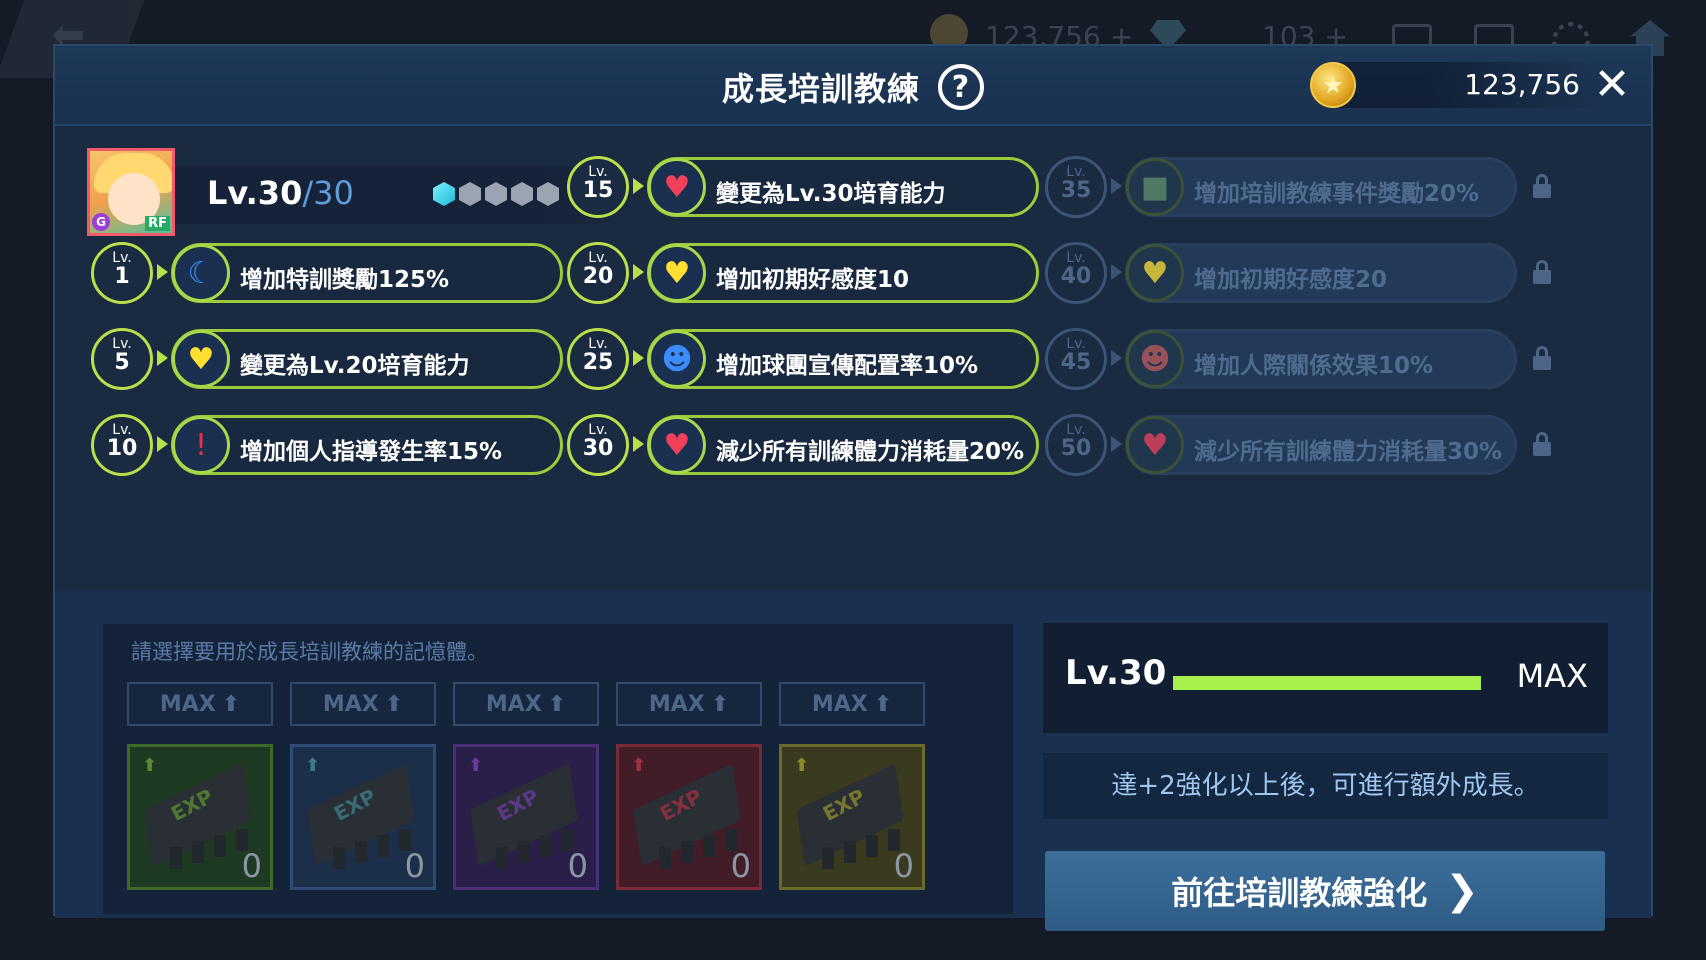 This screenshot has height=960, width=1706. Describe the element at coordinates (328, 193) in the screenshot. I see `max-level: /30` at that location.